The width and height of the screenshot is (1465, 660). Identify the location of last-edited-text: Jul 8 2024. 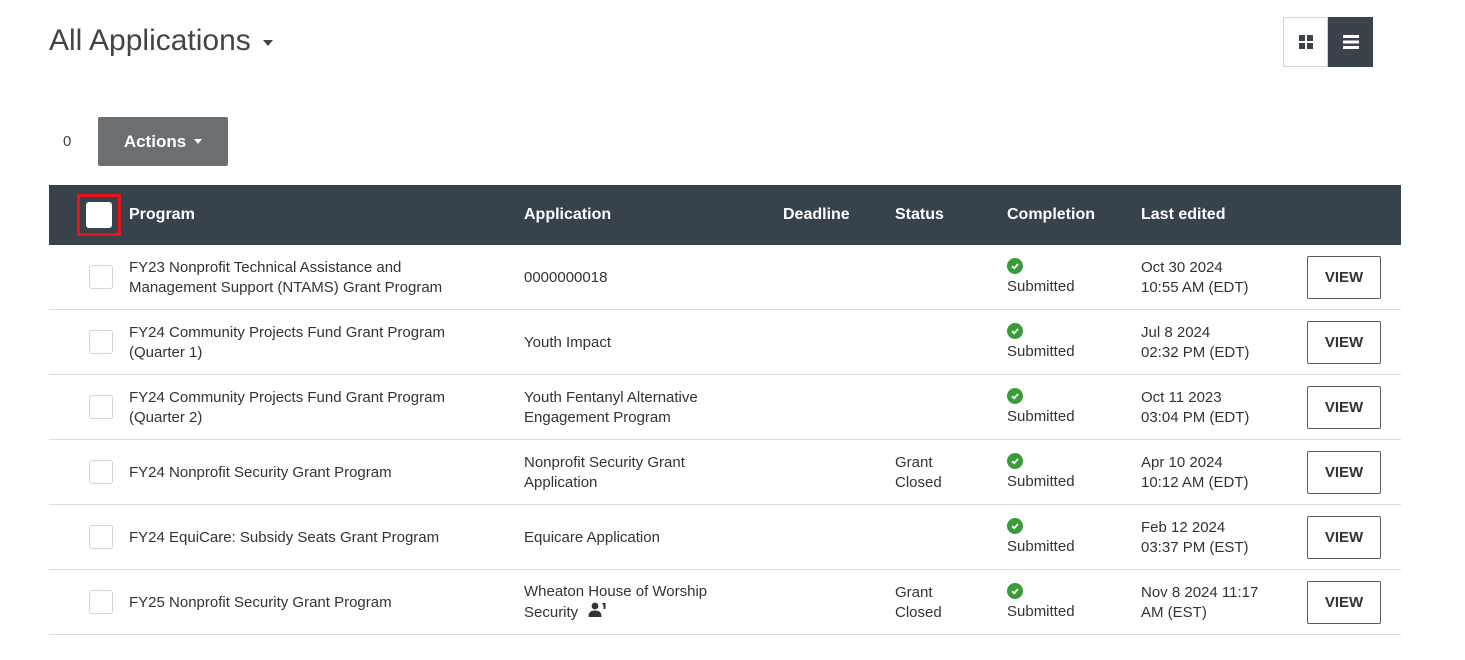
(1176, 332).